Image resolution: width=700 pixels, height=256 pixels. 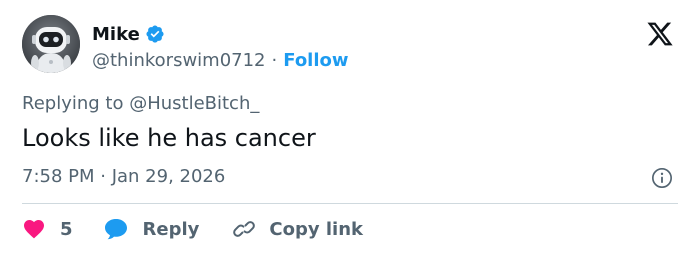 I want to click on tweet-actions: 5 Reply Copy link, so click(x=192, y=229).